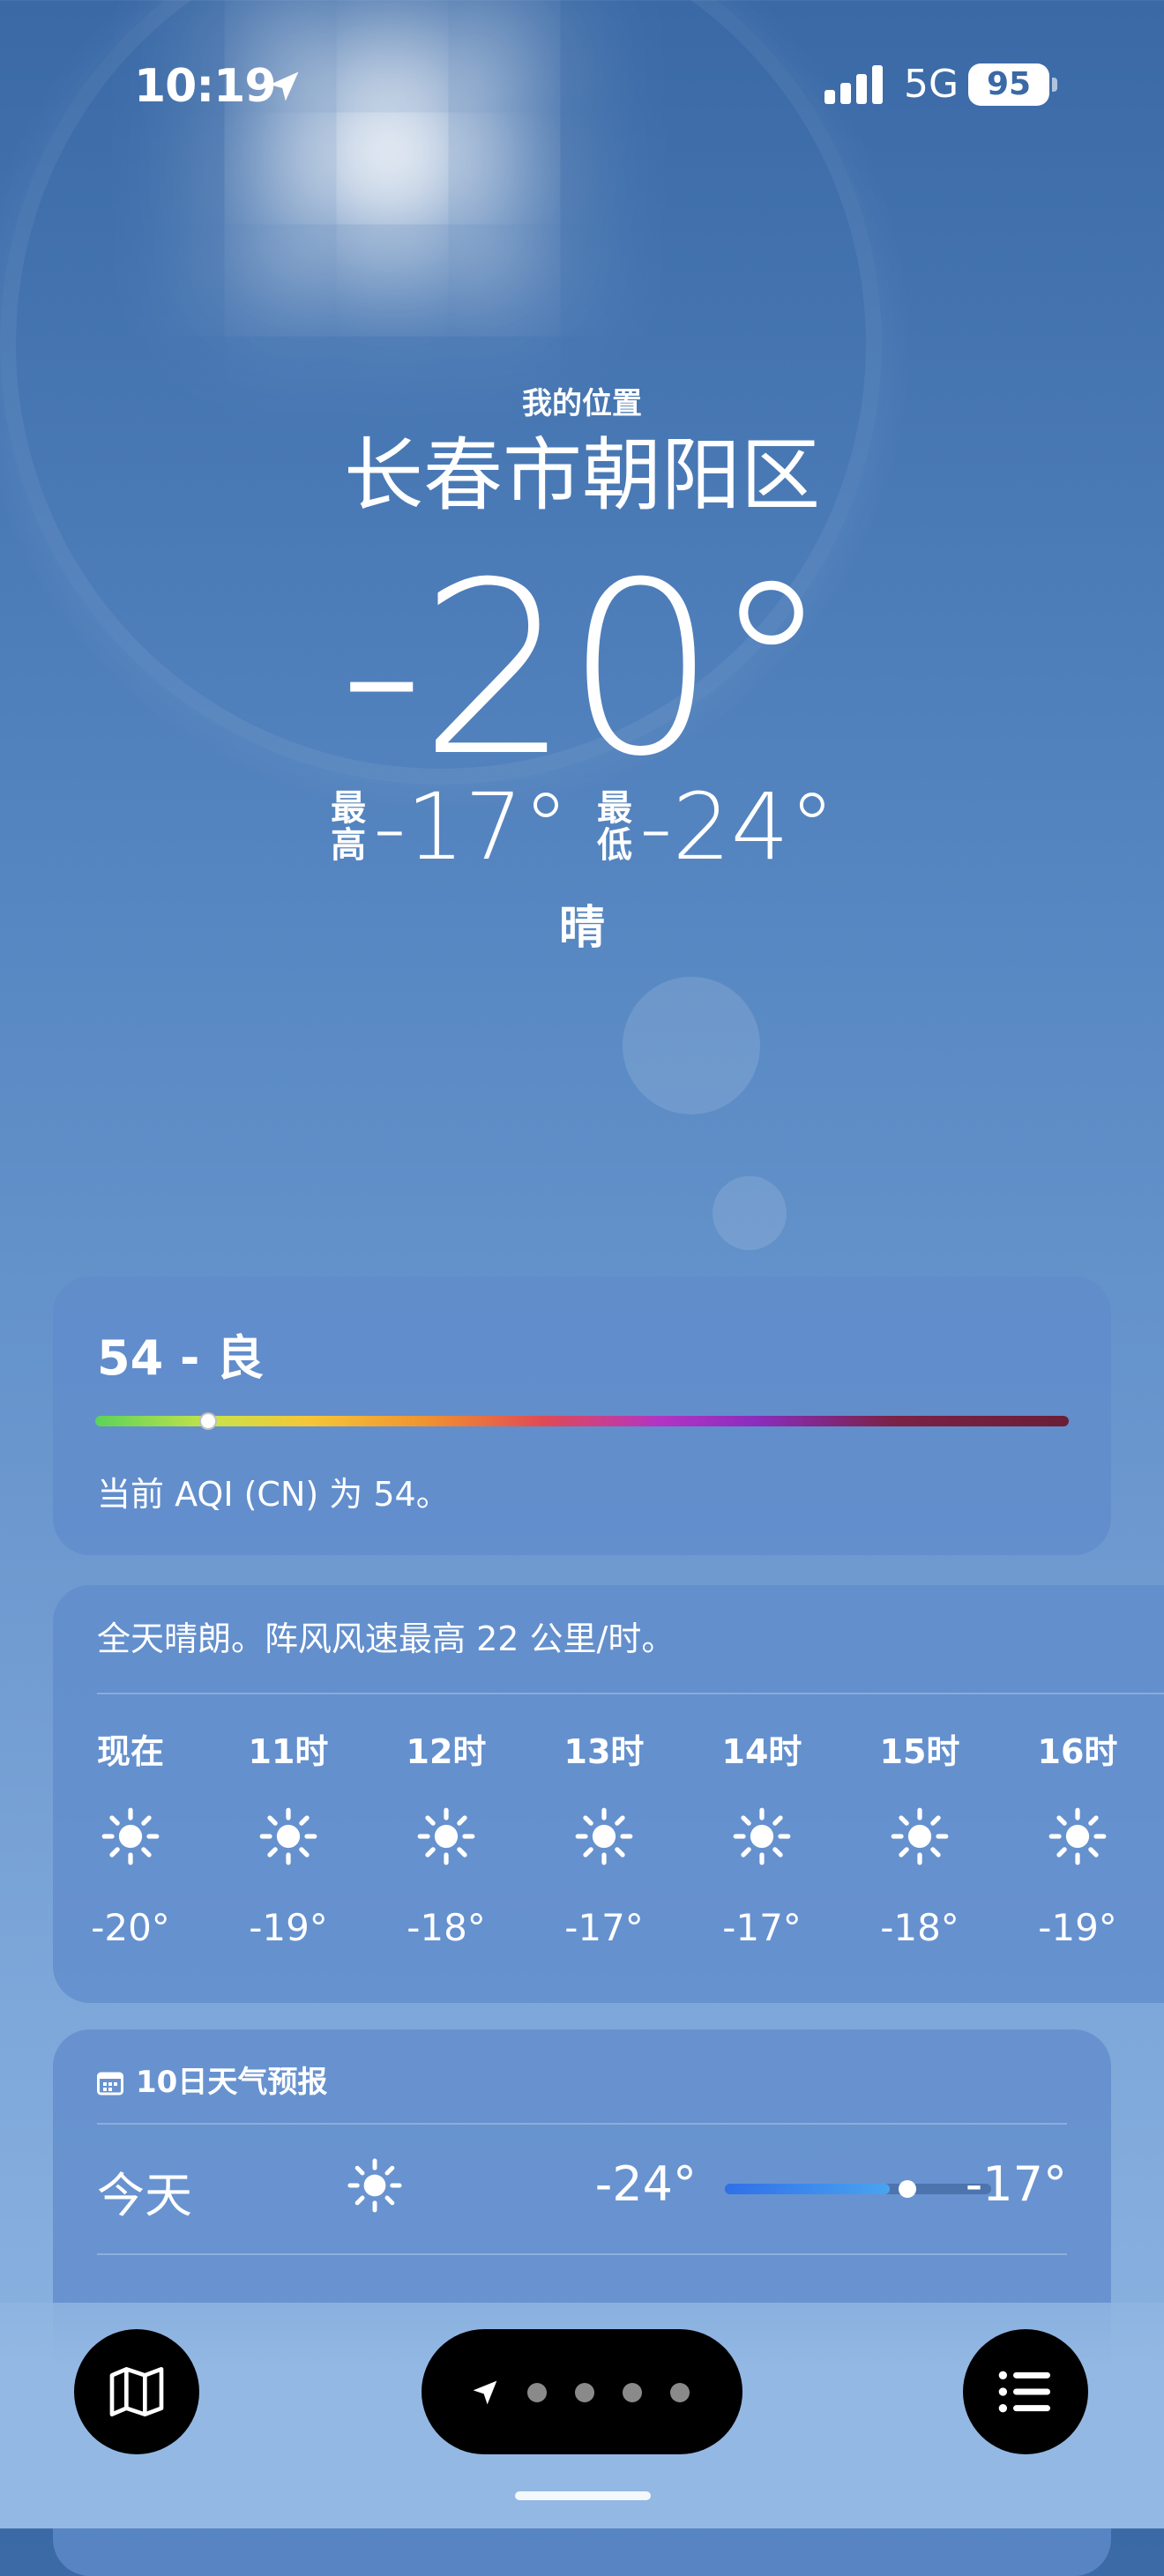  I want to click on page-indicator, so click(582, 2391).